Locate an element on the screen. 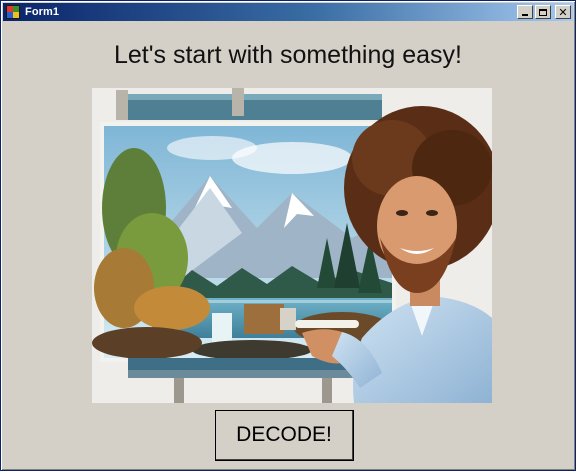 The image size is (576, 471). app-icon is located at coordinates (13, 12).